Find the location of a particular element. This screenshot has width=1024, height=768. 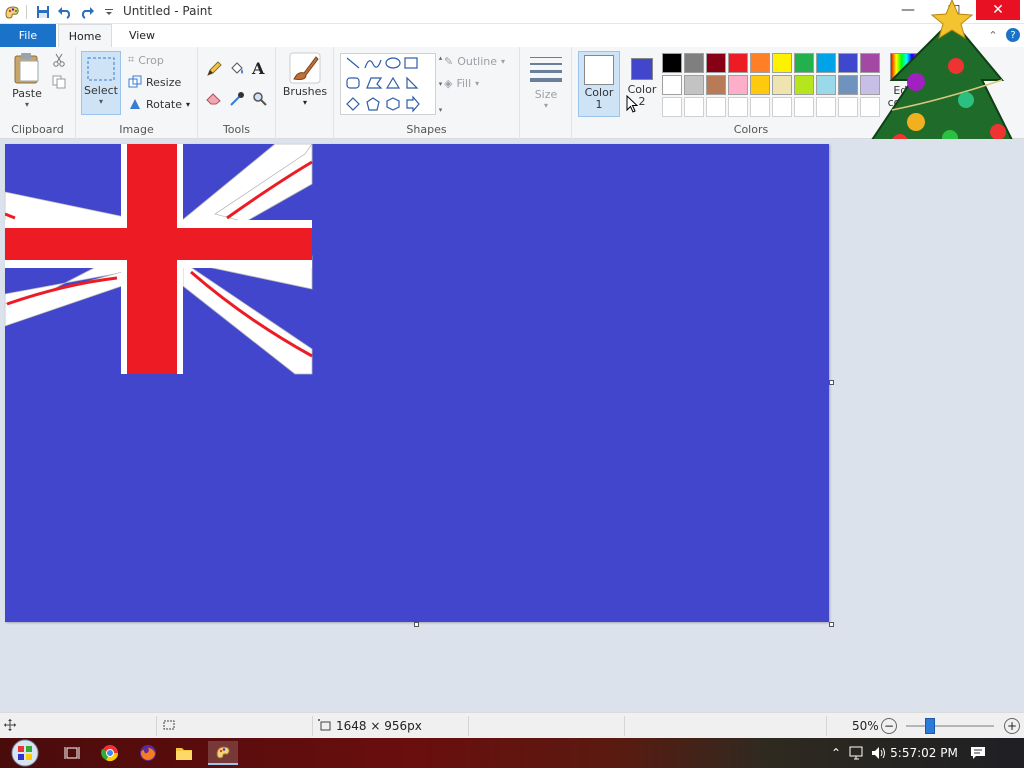

shapes-group-label: Shapes is located at coordinates (426, 129).